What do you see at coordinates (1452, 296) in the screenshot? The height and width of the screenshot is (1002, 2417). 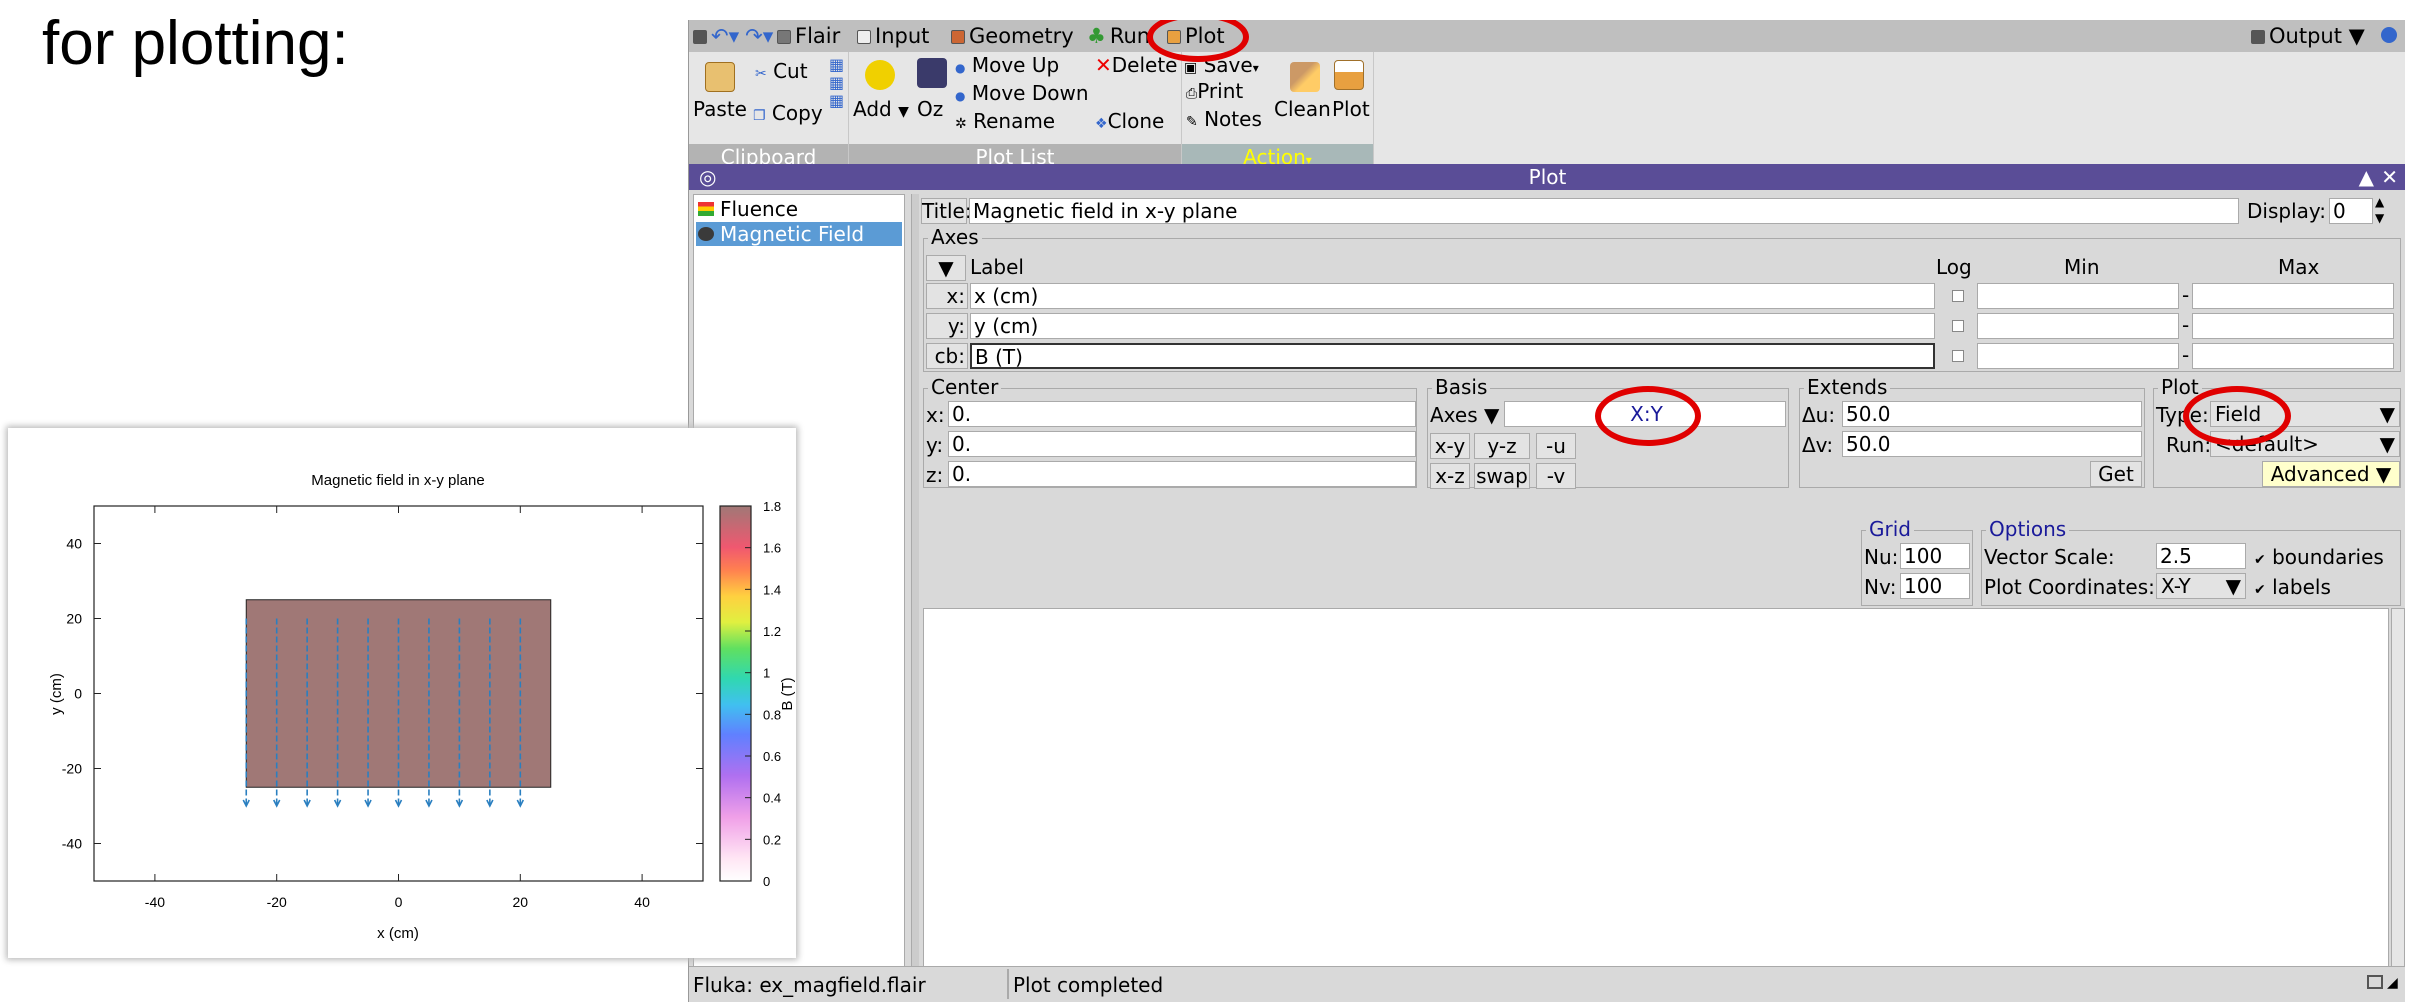 I see `axis-x-label-input: x (cm)` at bounding box center [1452, 296].